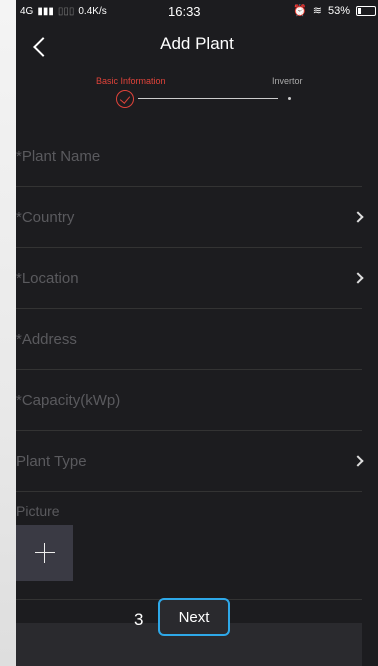 This screenshot has width=378, height=666. Describe the element at coordinates (27, 11) in the screenshot. I see `network-label: 4G` at that location.